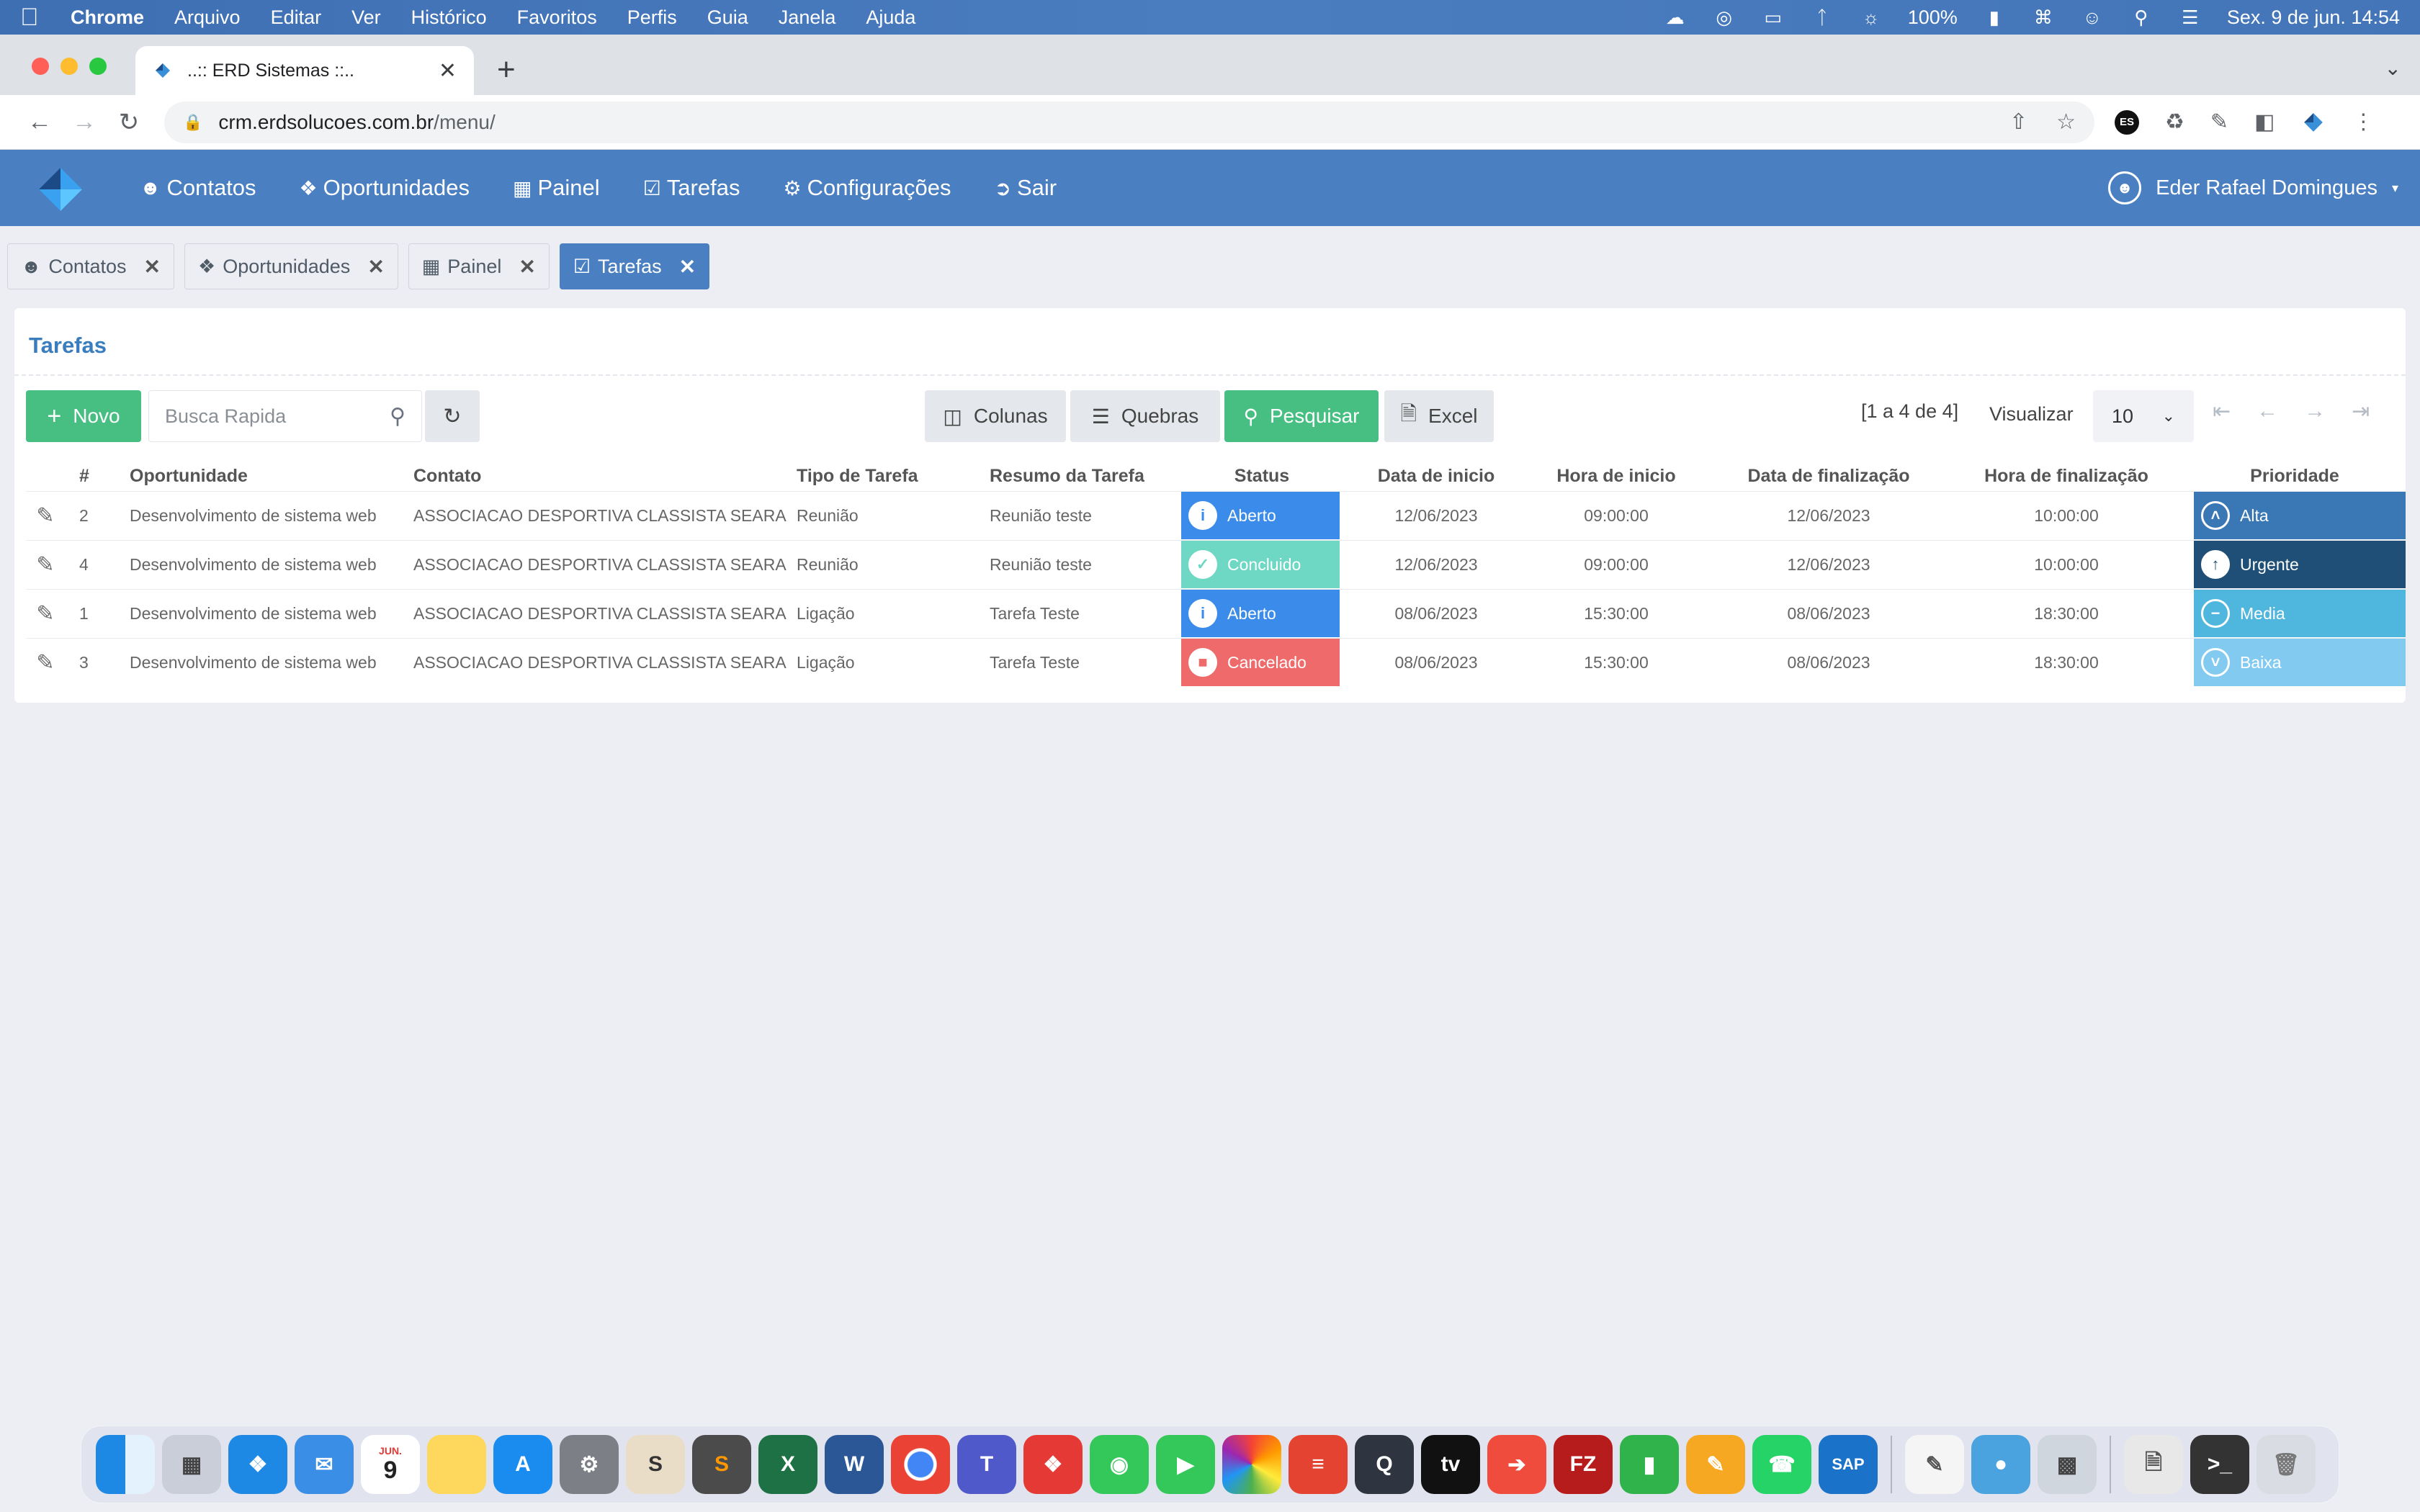  I want to click on app-tab-tarefas: ☑ Tarefas ✕, so click(634, 266).